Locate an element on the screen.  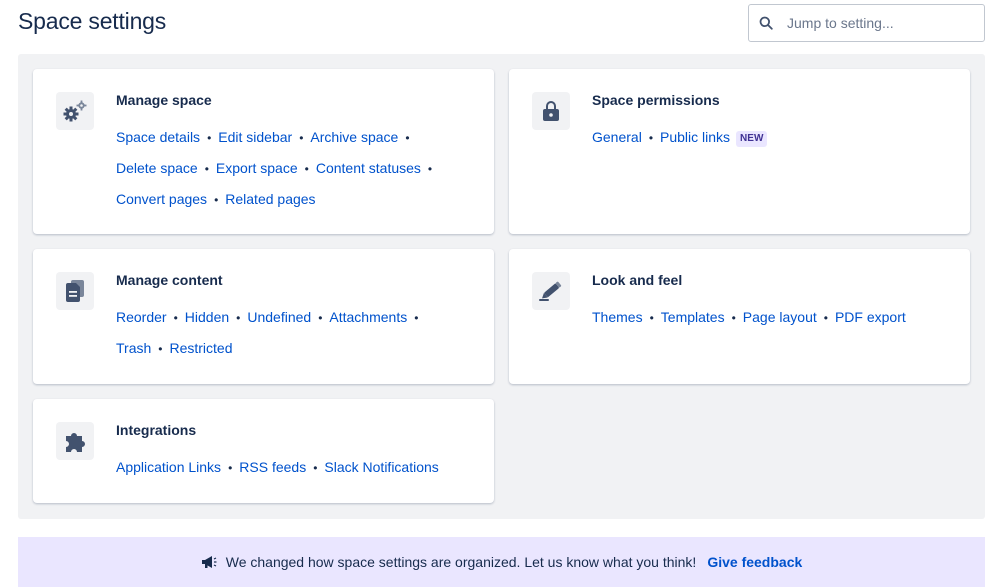
documents-icon is located at coordinates (75, 291).